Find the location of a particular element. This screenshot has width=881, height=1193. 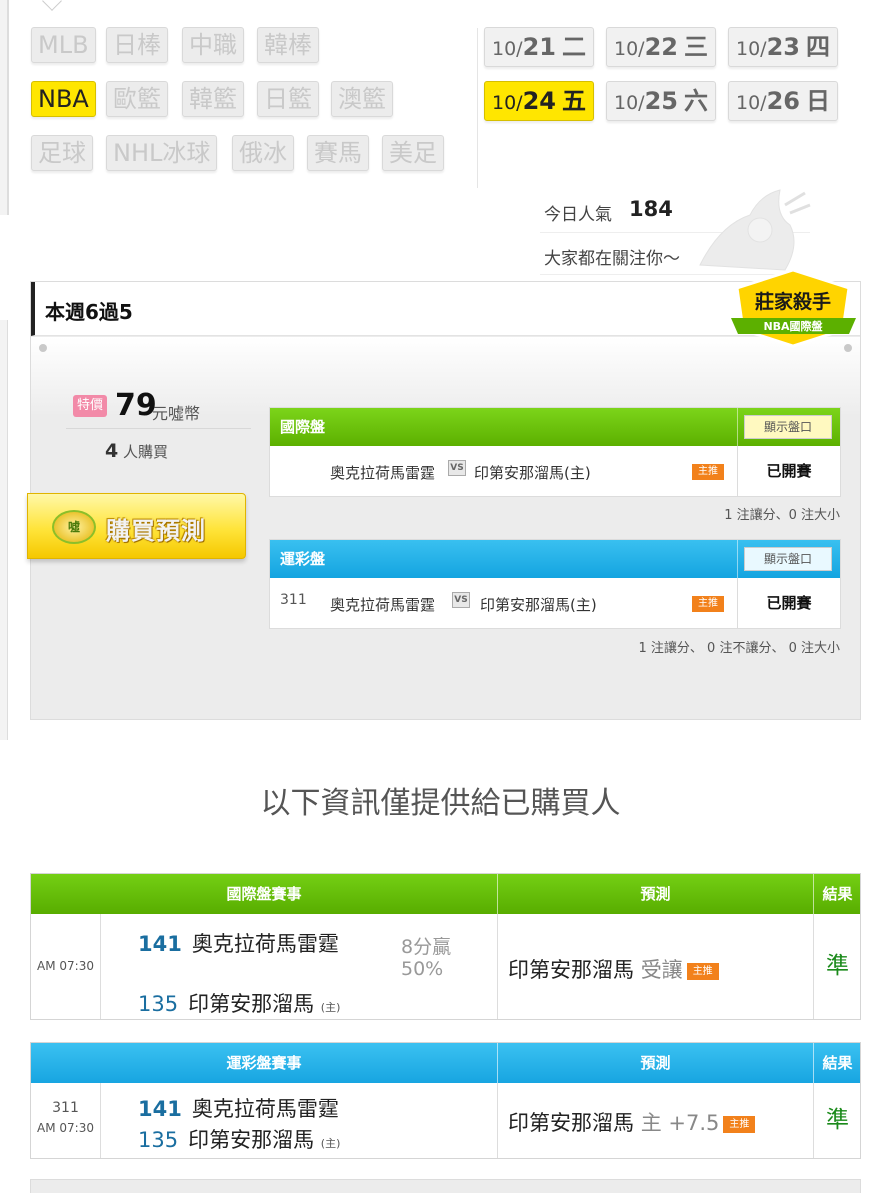

game-time-cell: 311 AM 07:30 is located at coordinates (66, 1120).